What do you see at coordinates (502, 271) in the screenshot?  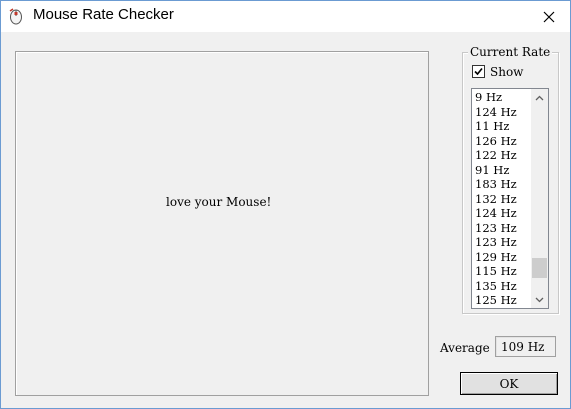 I see `rate-list-item: 115 Hz` at bounding box center [502, 271].